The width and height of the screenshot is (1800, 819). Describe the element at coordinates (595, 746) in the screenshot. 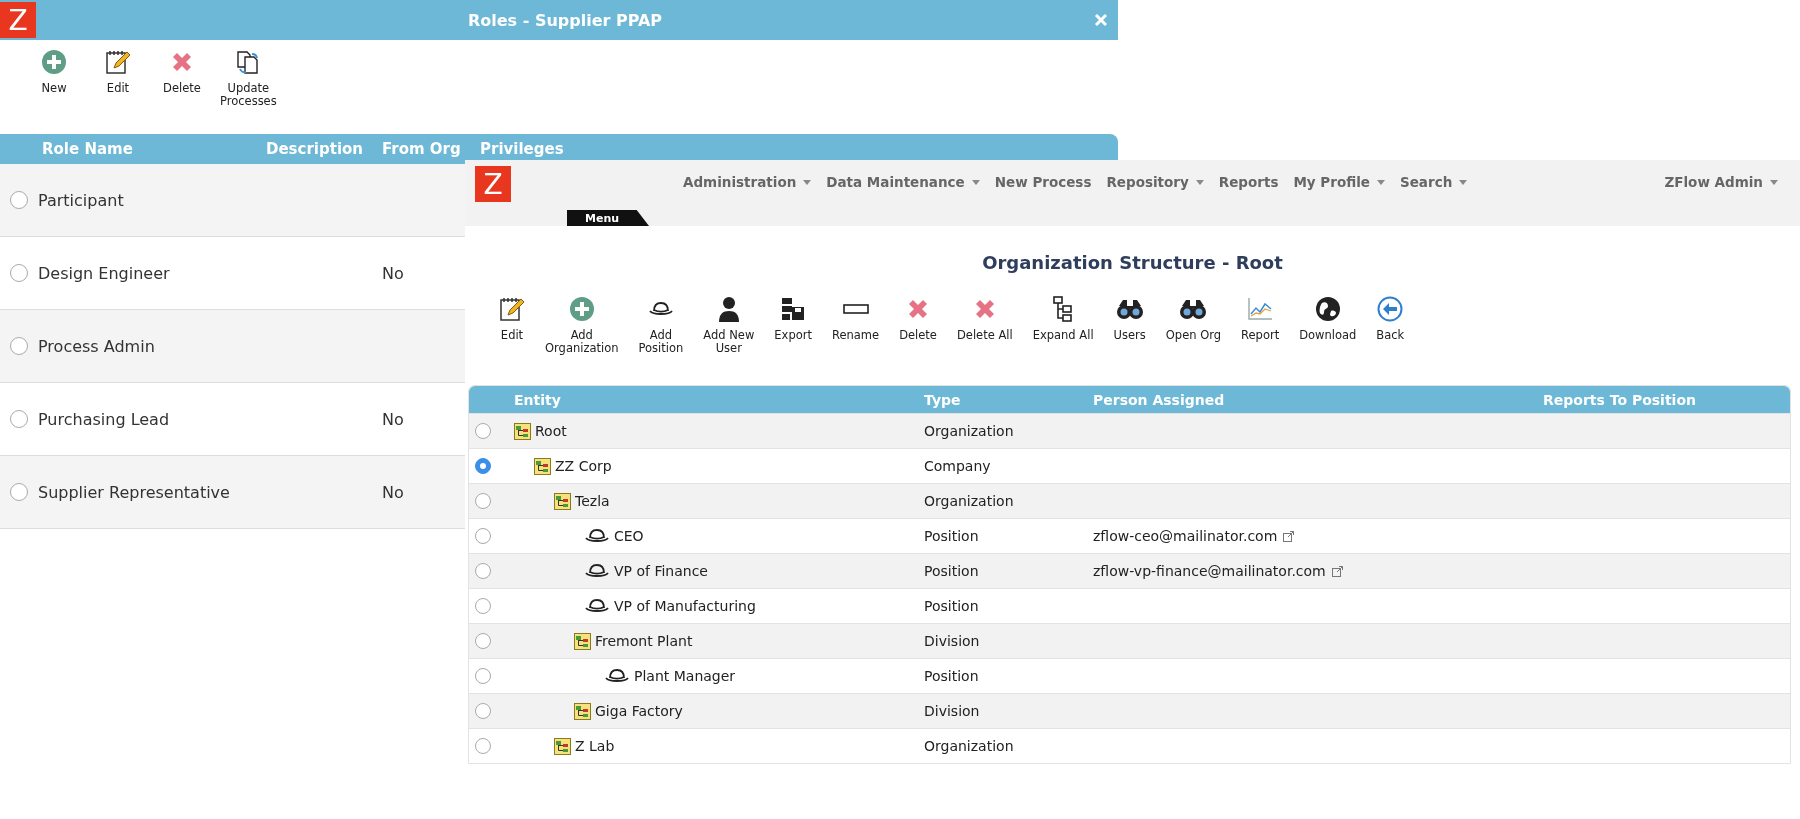

I see `entity-name: Z Lab` at that location.